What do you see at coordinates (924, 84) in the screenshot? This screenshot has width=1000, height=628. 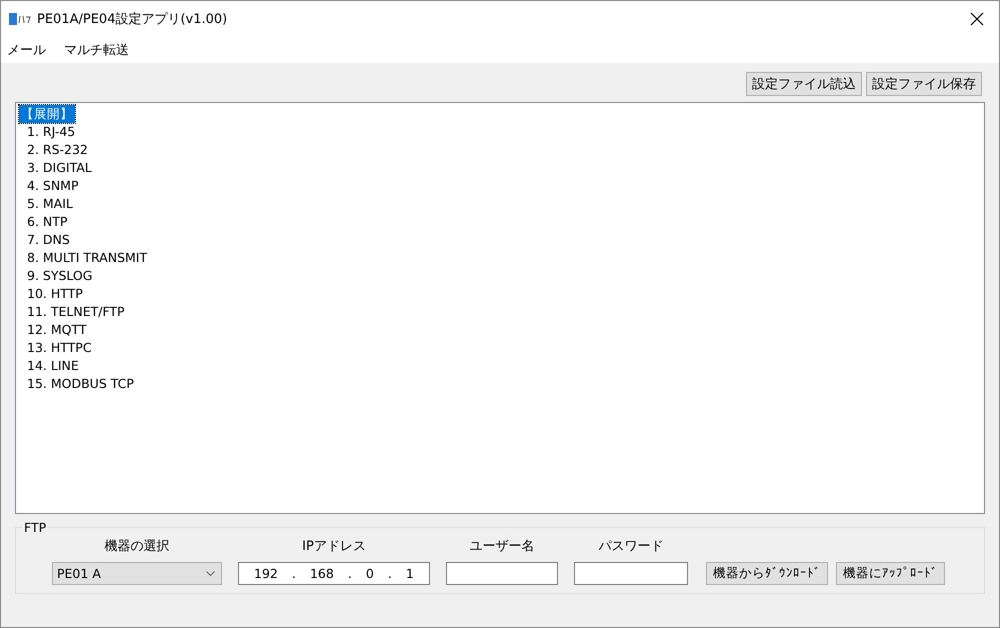 I see `file-button: 設定ファイル保存` at bounding box center [924, 84].